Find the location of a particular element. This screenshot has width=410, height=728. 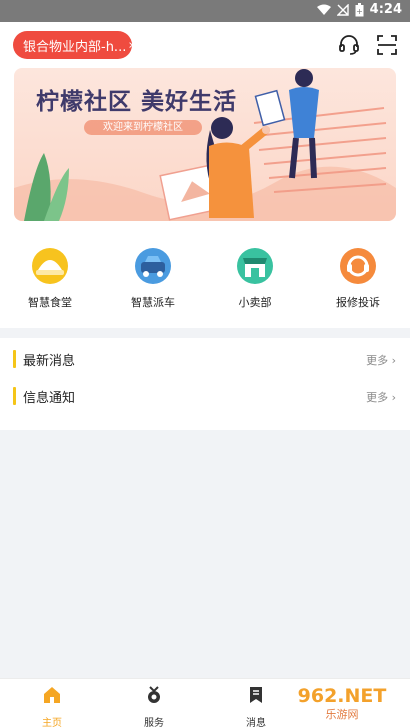

community-selector: 银合物业内部-h... › is located at coordinates (72, 45).